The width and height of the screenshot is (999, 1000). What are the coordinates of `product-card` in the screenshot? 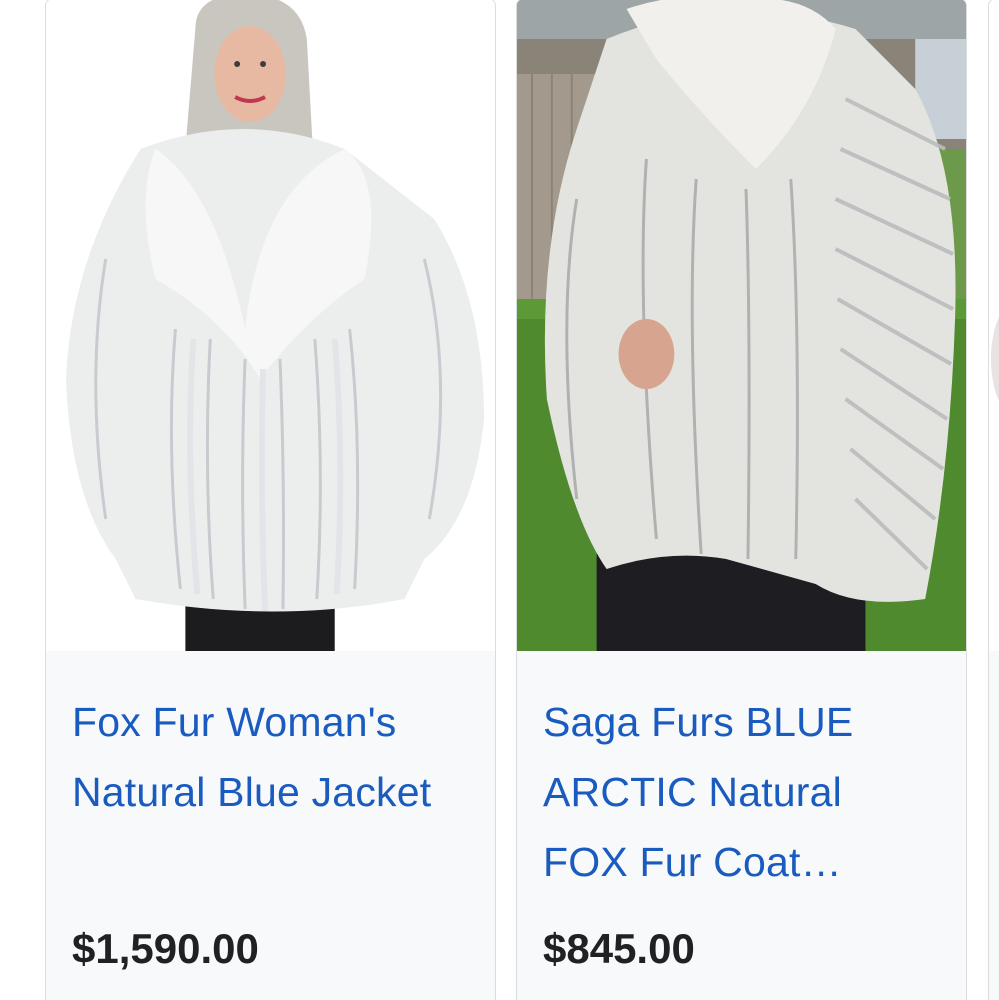 It's located at (993, 500).